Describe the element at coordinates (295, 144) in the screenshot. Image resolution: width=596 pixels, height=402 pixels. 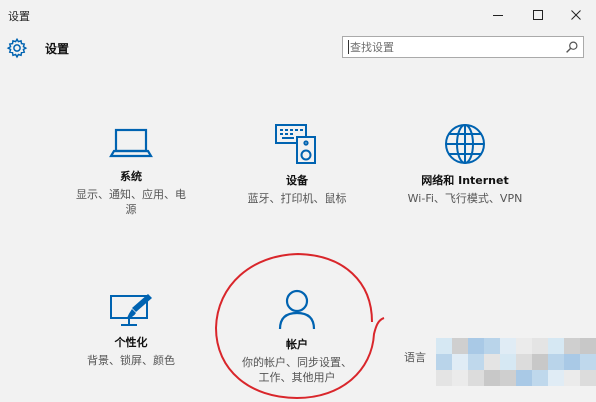
I see `keyboard-speaker-icon` at that location.